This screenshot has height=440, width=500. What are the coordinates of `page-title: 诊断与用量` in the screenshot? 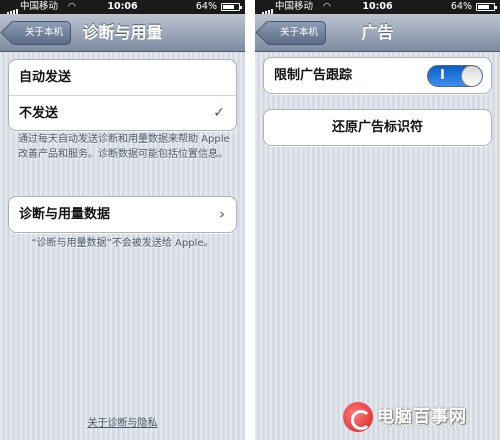 It's located at (122, 32).